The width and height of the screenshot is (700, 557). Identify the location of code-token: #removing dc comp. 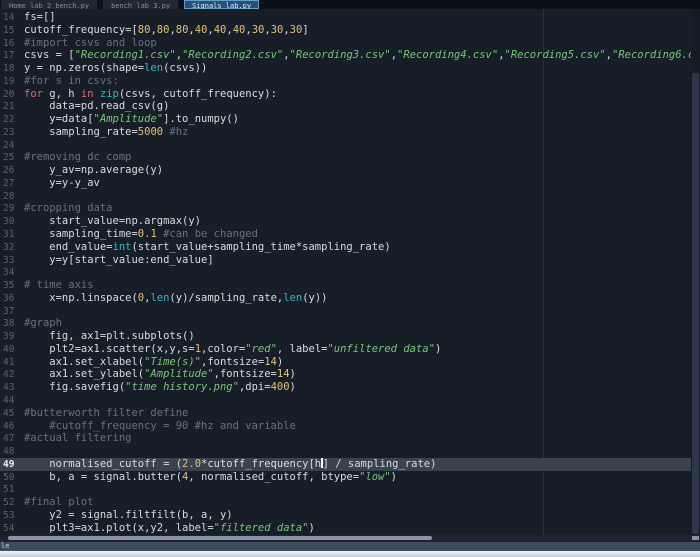
(78, 157).